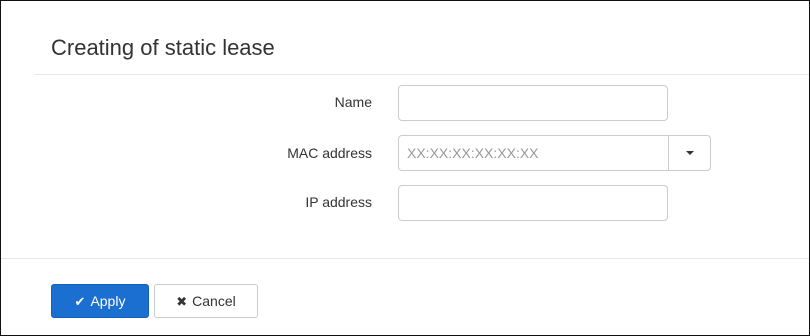 The width and height of the screenshot is (810, 336). I want to click on footer-divider, so click(405, 258).